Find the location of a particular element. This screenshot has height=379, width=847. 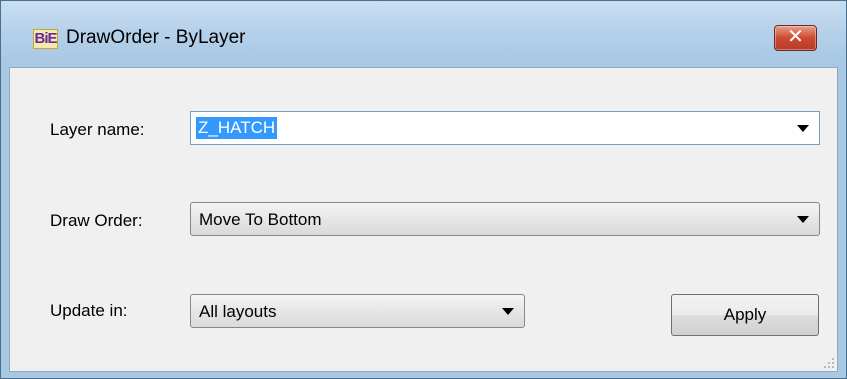

close-icon: ✕ is located at coordinates (795, 37).